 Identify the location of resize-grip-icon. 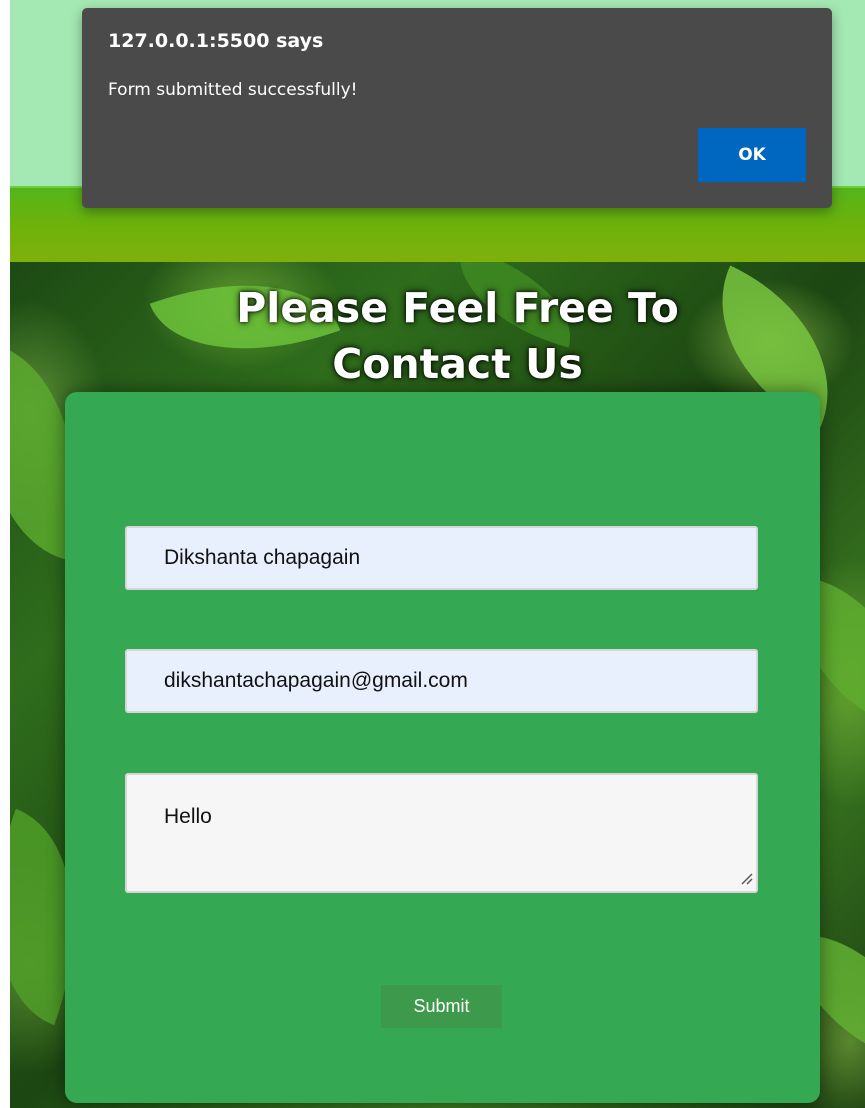
(746, 878).